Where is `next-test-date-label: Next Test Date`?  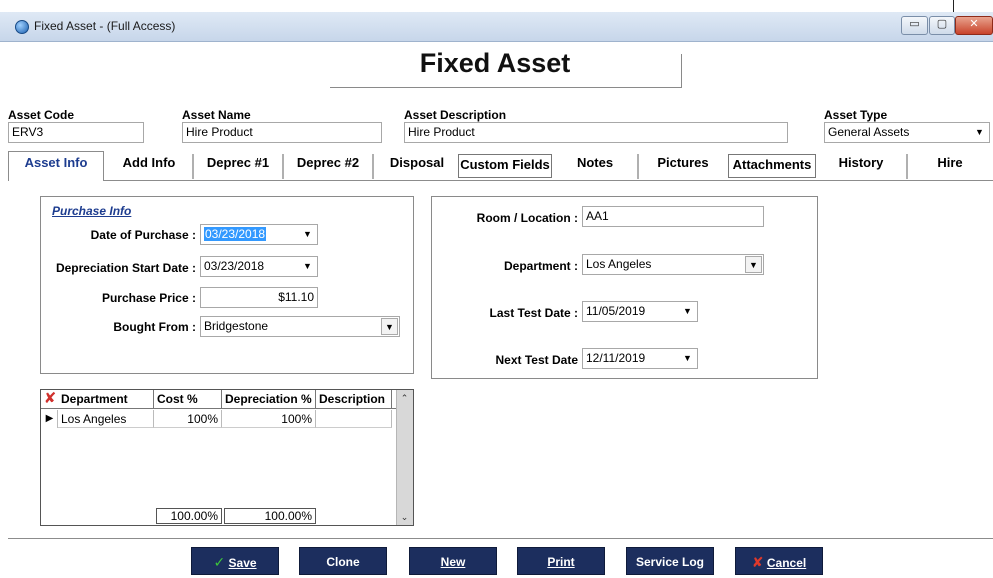
next-test-date-label: Next Test Date is located at coordinates (536, 360).